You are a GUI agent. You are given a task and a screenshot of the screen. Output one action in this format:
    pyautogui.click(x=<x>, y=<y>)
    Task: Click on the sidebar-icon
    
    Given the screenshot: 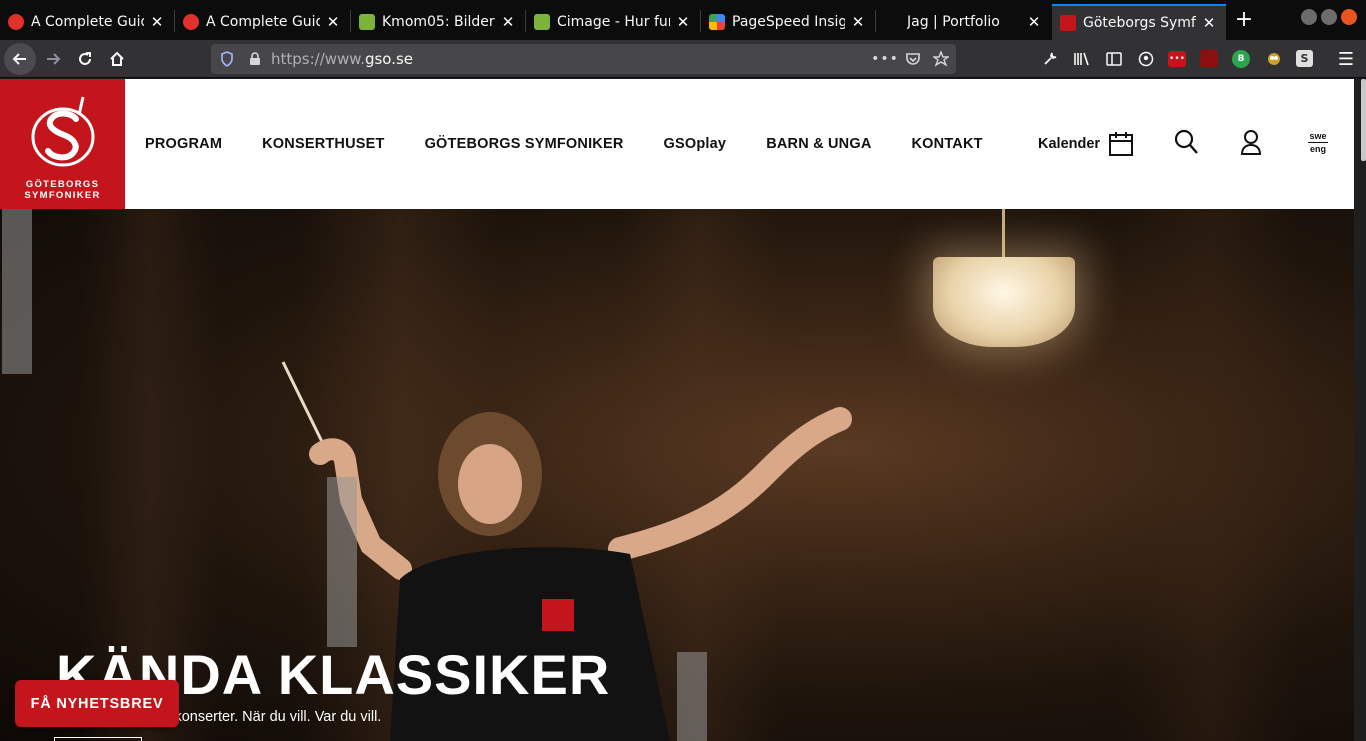 What is the action you would take?
    pyautogui.click(x=1114, y=59)
    